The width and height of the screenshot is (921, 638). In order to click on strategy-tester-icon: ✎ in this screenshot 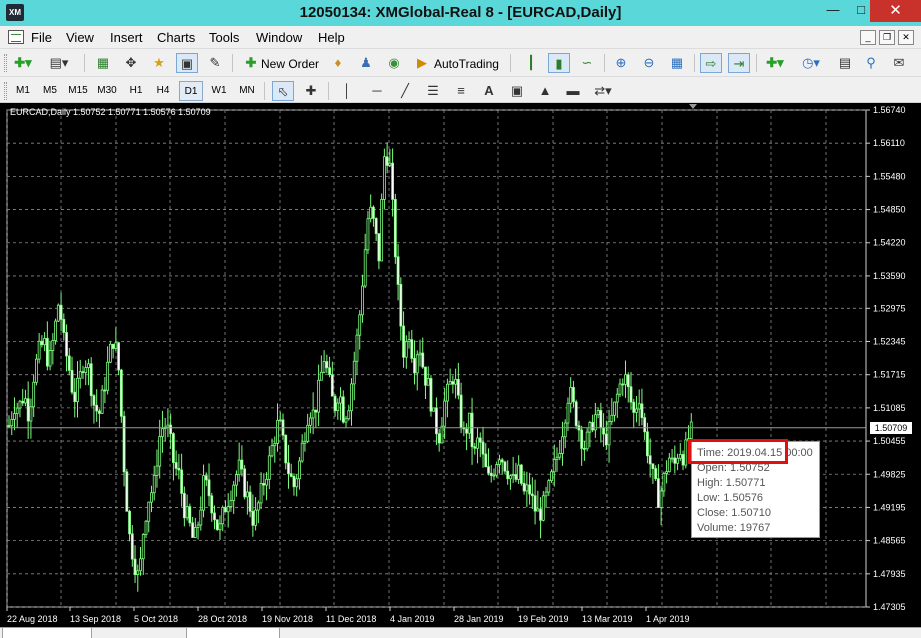, I will do `click(215, 63)`.